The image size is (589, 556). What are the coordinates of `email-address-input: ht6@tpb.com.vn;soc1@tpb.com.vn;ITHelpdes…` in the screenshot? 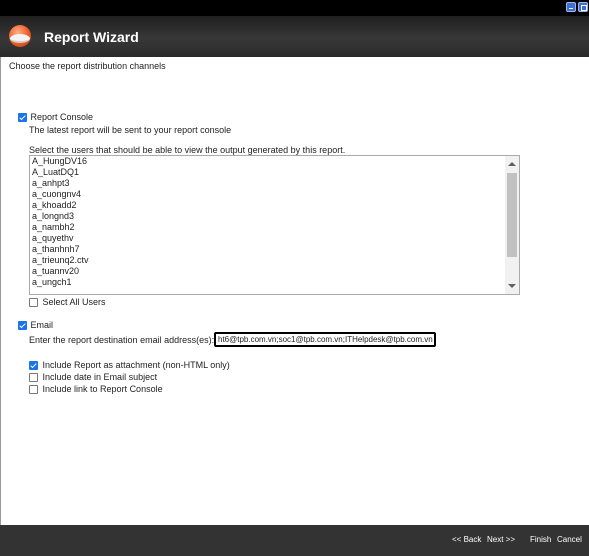 It's located at (325, 339).